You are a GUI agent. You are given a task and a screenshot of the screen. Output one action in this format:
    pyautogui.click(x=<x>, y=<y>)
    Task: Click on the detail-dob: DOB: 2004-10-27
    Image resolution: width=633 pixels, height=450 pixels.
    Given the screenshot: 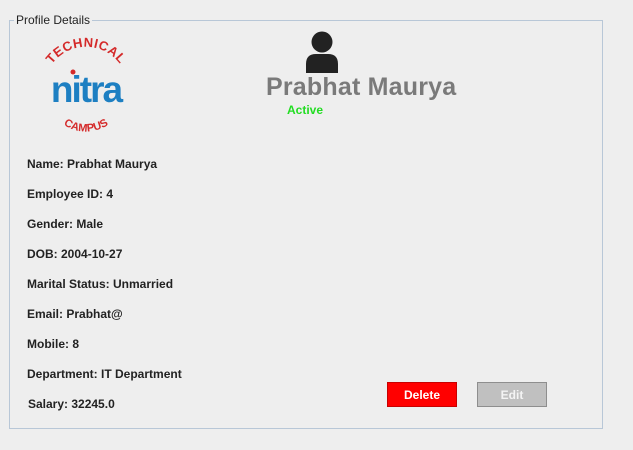 What is the action you would take?
    pyautogui.click(x=75, y=254)
    